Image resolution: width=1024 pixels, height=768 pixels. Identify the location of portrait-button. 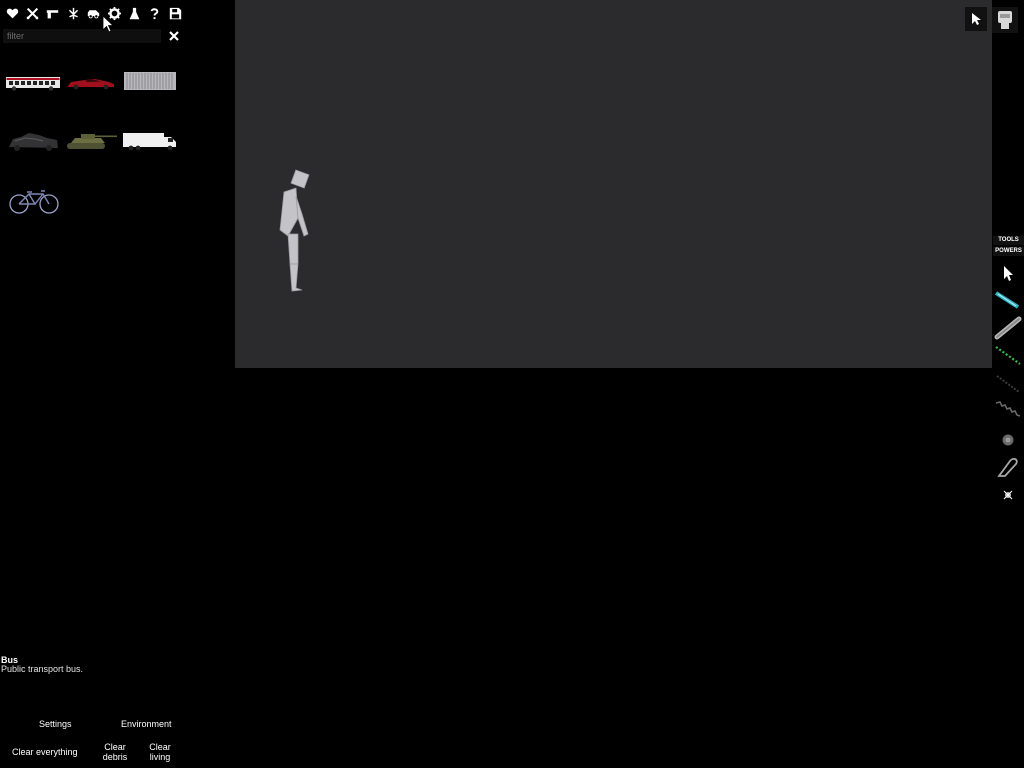
(1005, 20).